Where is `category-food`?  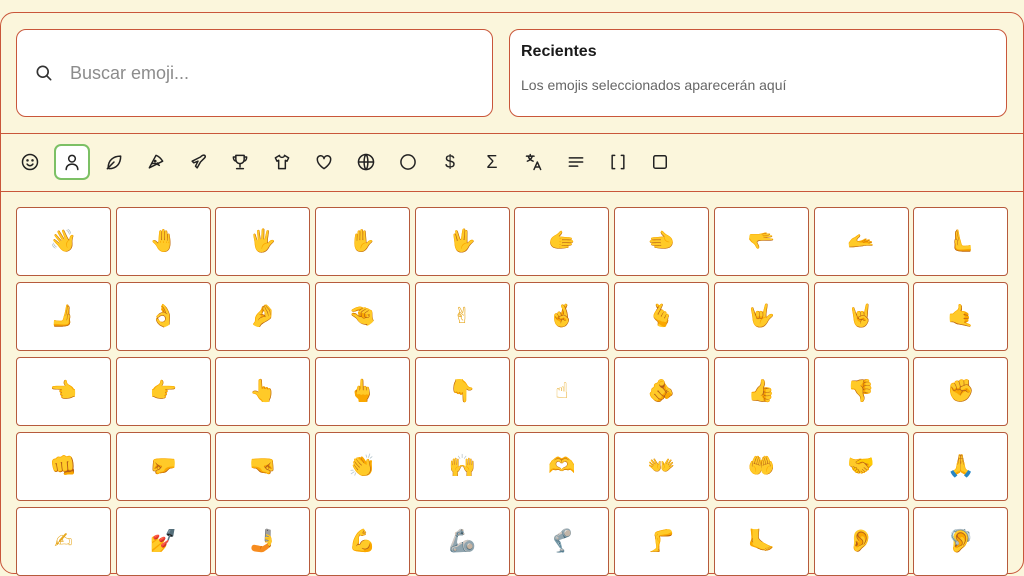 category-food is located at coordinates (156, 162).